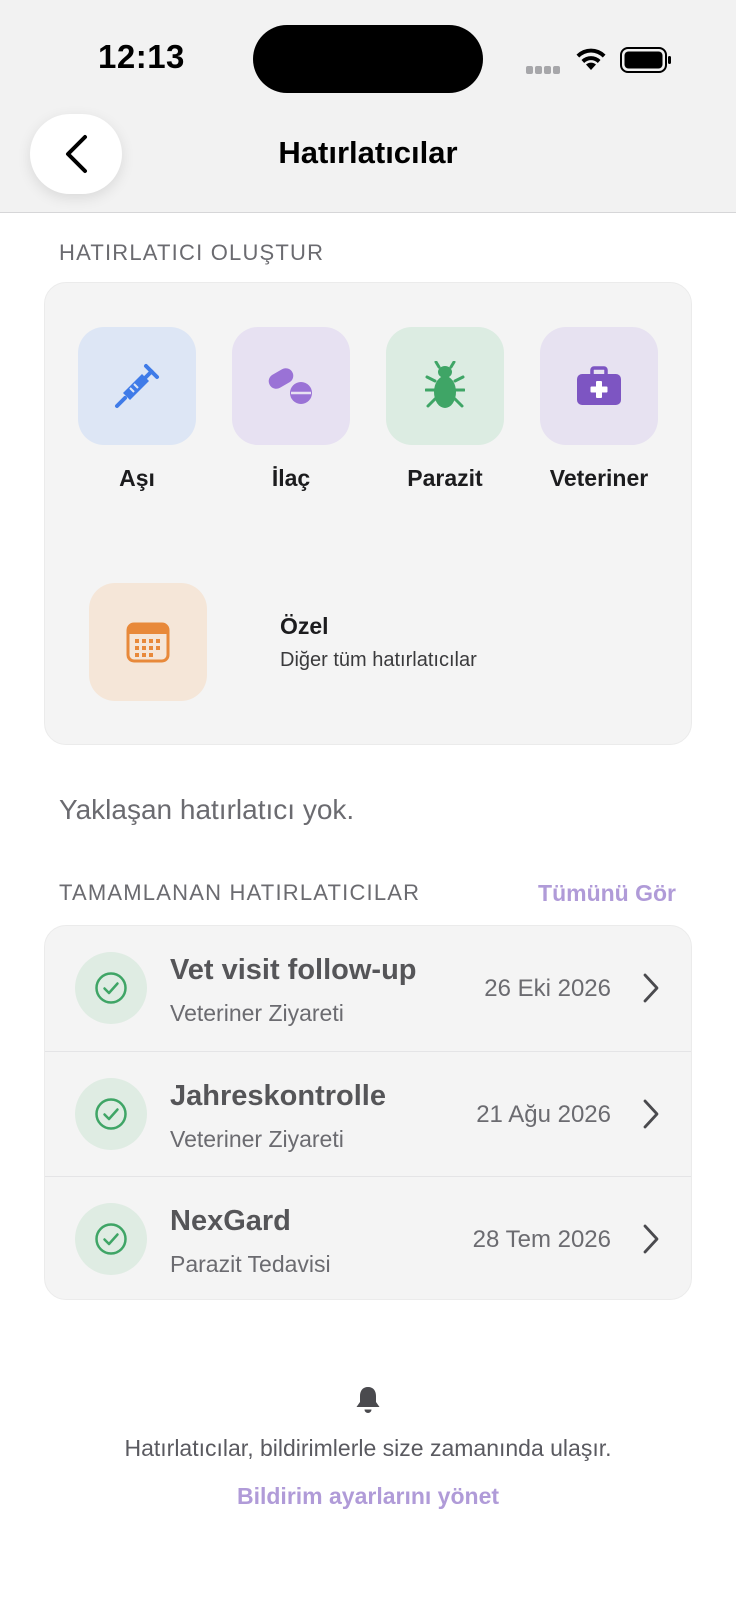 This screenshot has width=736, height=1600. What do you see at coordinates (368, 152) in the screenshot?
I see `page-title: Hatırlatıcılar` at bounding box center [368, 152].